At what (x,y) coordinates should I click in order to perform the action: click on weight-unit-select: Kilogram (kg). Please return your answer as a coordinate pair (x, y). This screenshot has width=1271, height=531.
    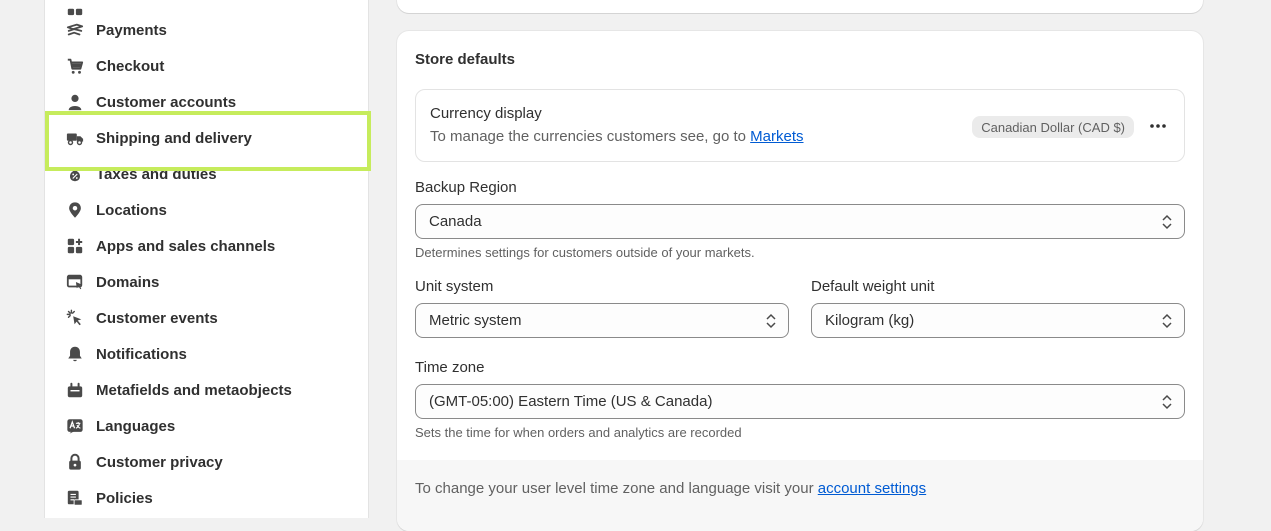
    Looking at the image, I should click on (998, 320).